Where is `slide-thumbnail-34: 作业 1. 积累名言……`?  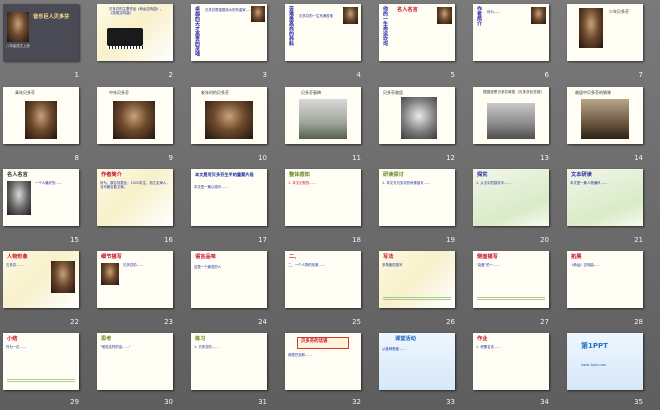
slide-thumbnail-34: 作业 1. 积累名言…… is located at coordinates (511, 361).